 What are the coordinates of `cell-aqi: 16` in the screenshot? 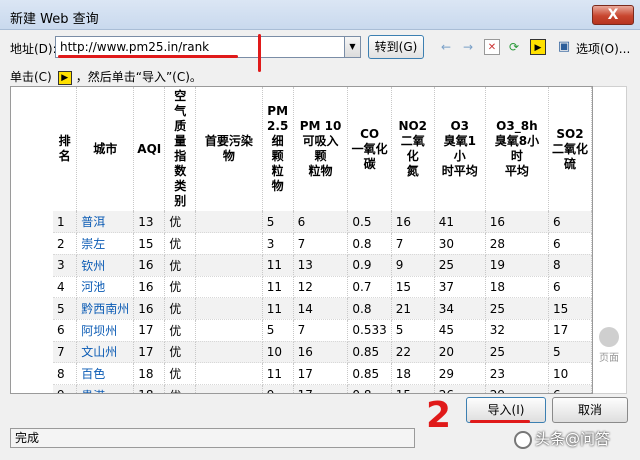 It's located at (149, 308).